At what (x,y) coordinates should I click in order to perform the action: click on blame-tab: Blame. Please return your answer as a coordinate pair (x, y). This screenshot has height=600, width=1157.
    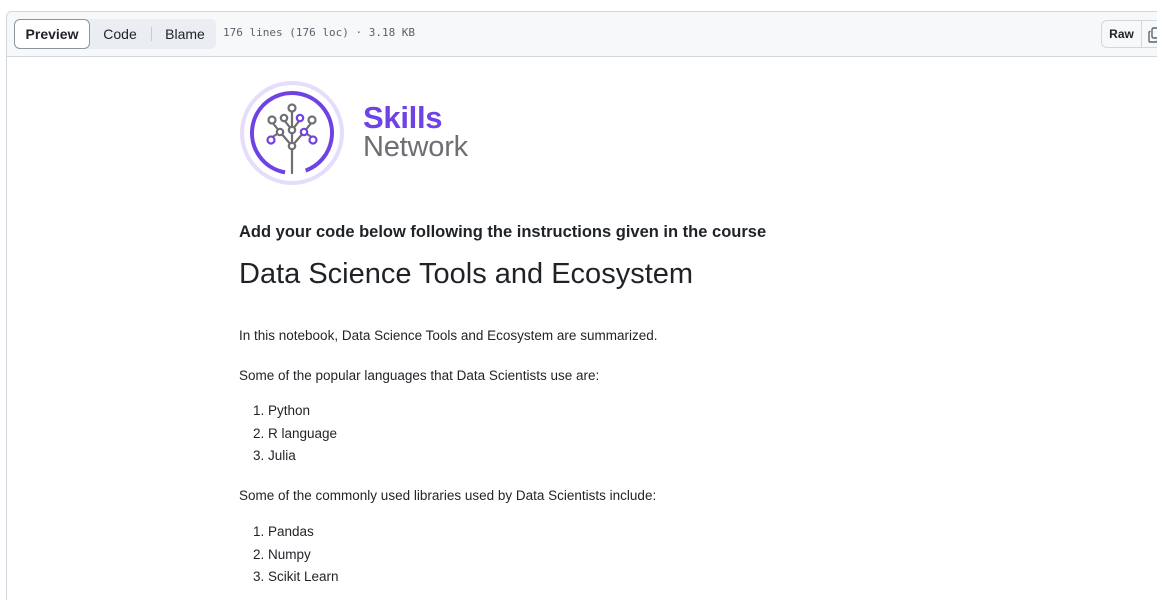
    Looking at the image, I should click on (185, 34).